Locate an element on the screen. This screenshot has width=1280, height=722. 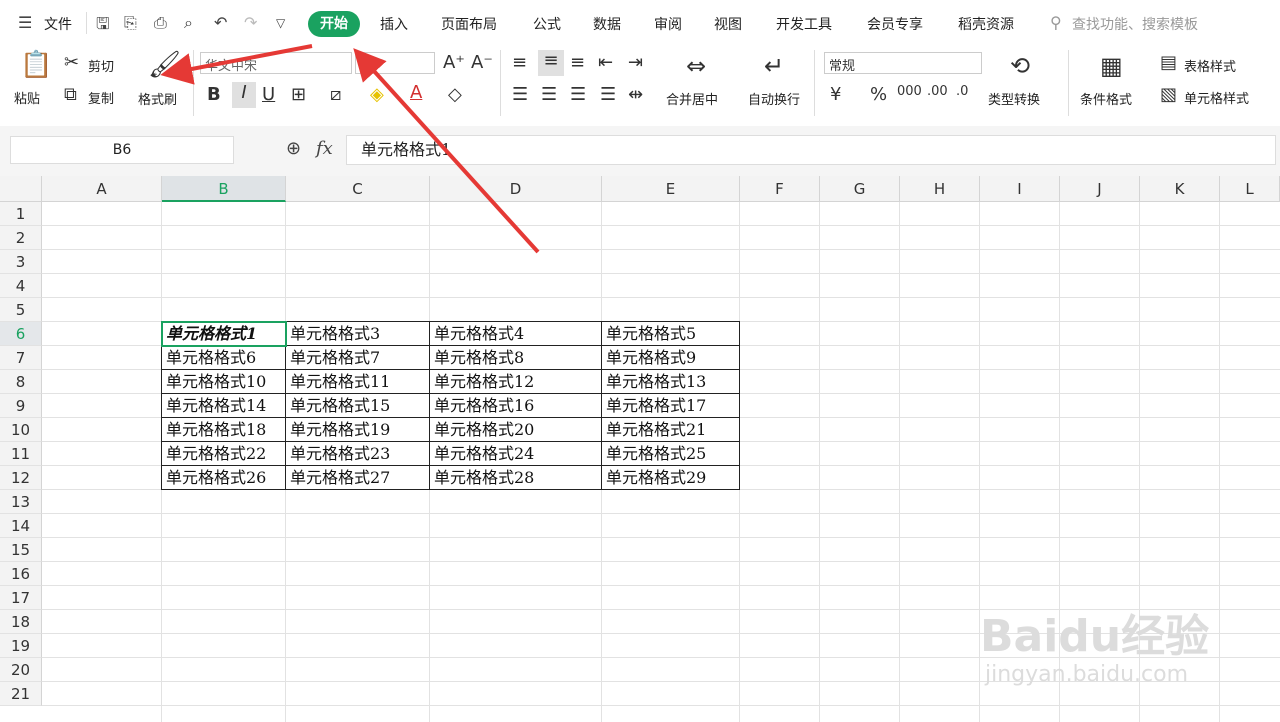
font-grow-icon: A⁺ is located at coordinates (454, 62).